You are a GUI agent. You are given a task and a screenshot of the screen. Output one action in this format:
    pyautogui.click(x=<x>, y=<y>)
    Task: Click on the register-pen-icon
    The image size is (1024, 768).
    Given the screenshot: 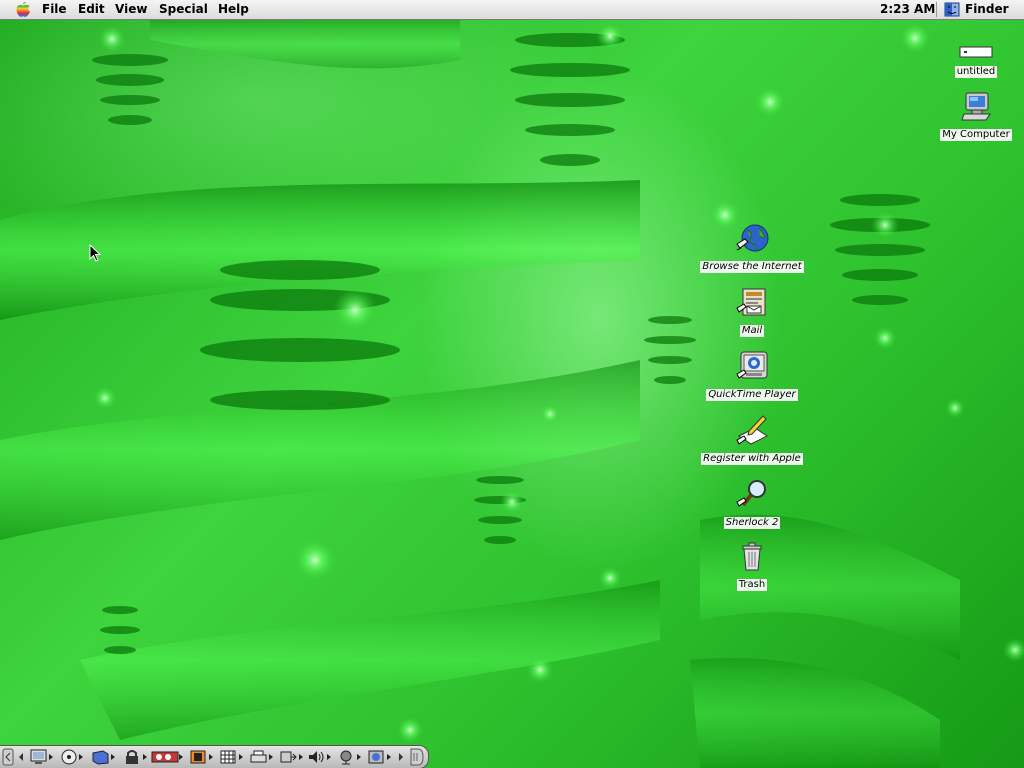 What is the action you would take?
    pyautogui.click(x=752, y=430)
    